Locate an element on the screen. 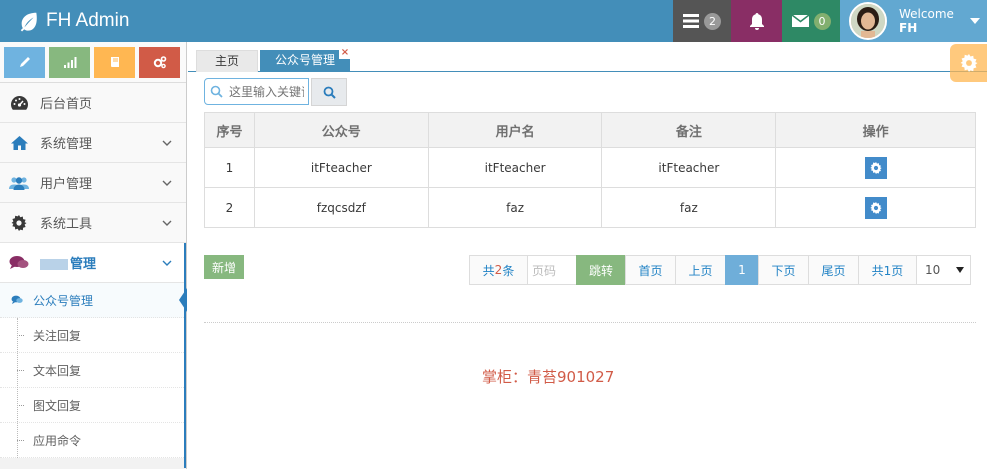  tasks-button: 2 is located at coordinates (702, 21).